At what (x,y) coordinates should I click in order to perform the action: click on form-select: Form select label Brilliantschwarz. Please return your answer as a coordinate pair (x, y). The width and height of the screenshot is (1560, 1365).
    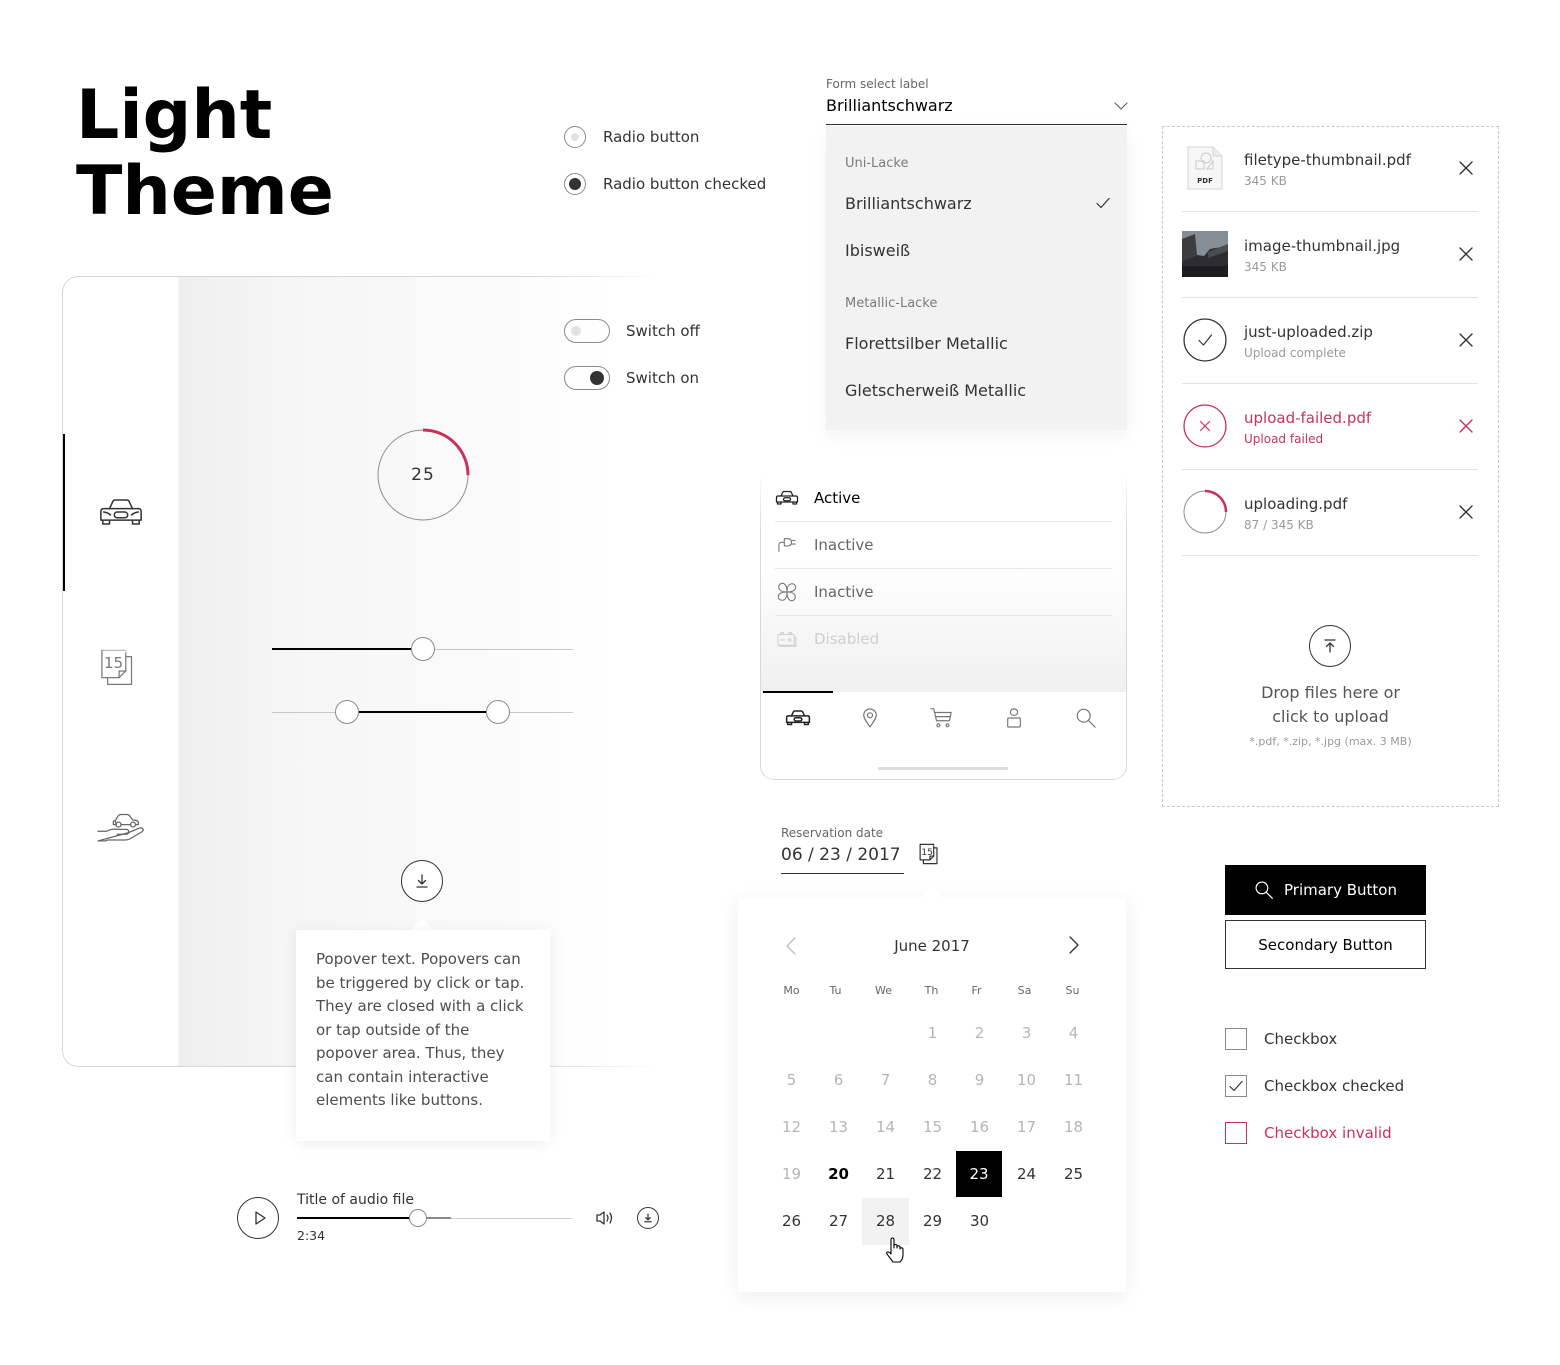
    Looking at the image, I should click on (977, 98).